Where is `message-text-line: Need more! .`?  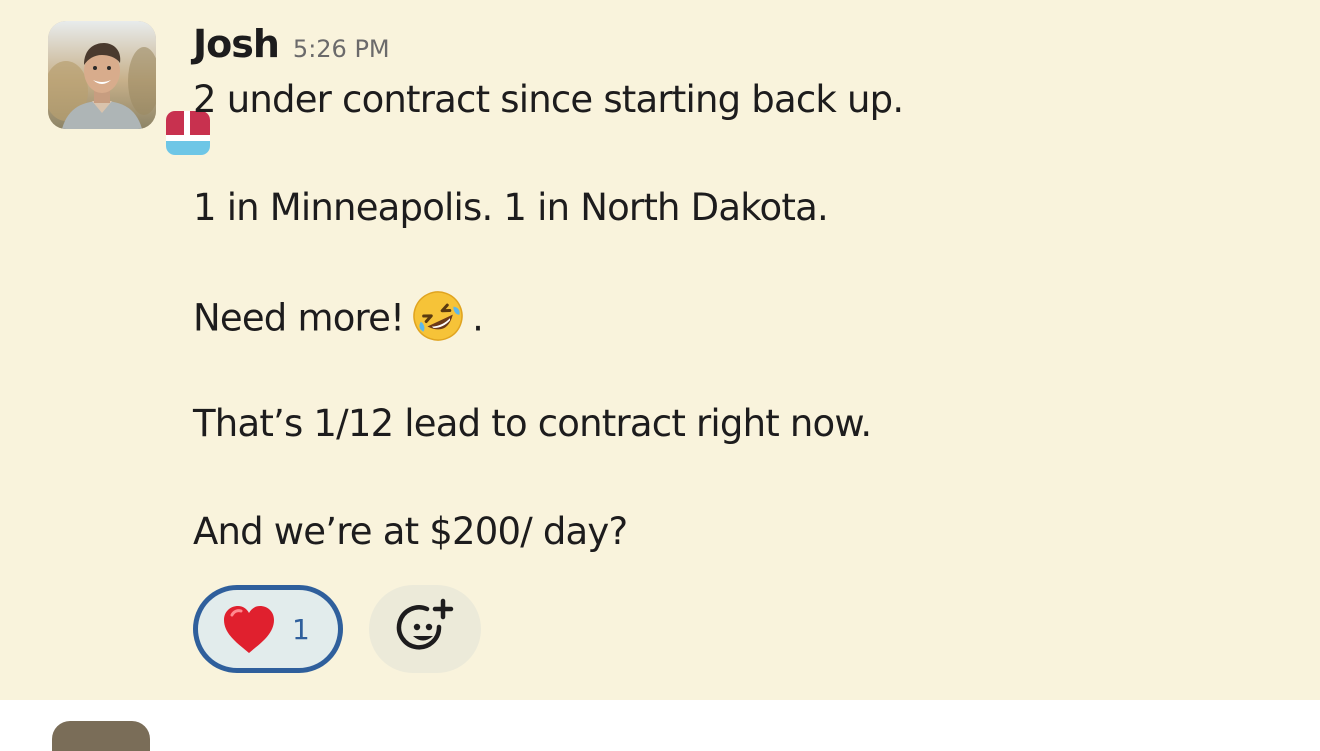 message-text-line: Need more! . is located at coordinates (338, 319).